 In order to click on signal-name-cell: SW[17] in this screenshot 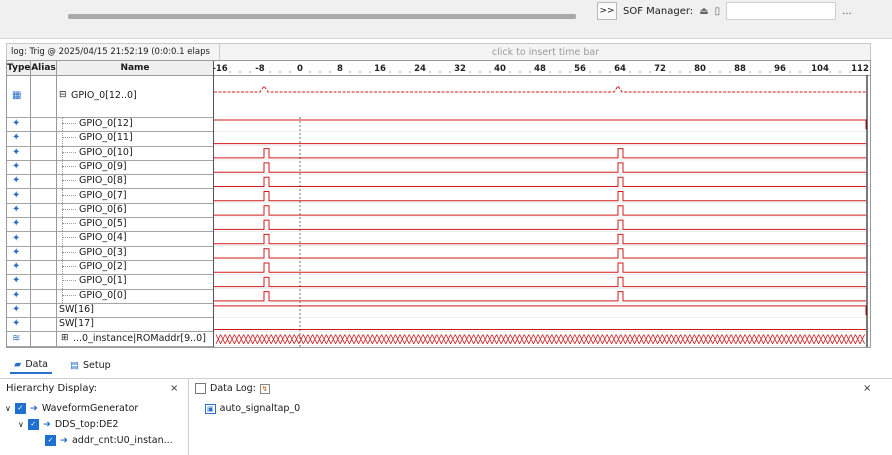, I will do `click(135, 324)`.